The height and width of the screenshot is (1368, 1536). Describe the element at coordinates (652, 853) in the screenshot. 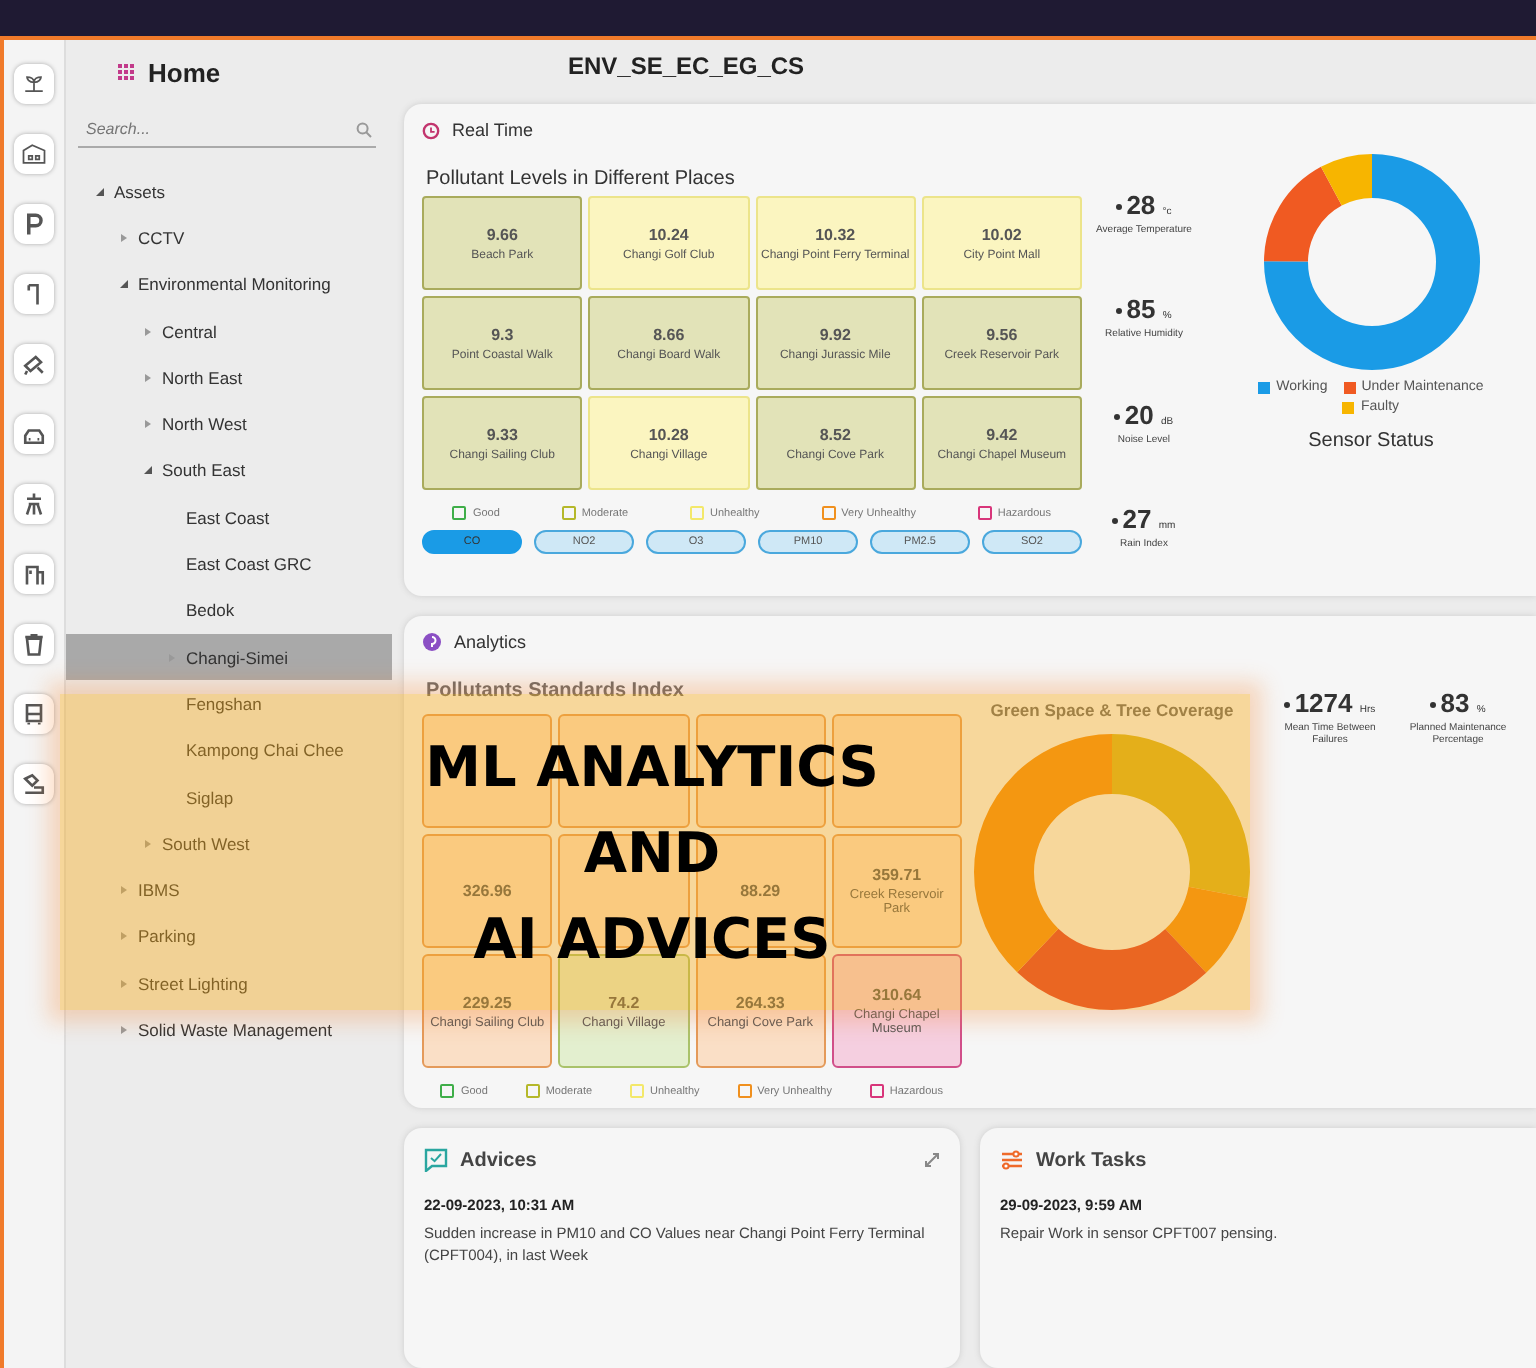

I see `banner-text: AND` at that location.